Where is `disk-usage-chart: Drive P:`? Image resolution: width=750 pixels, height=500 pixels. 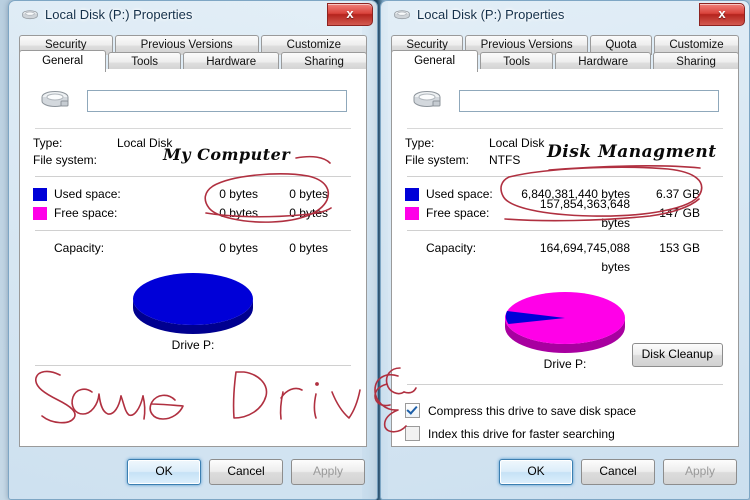
disk-usage-chart: Drive P: is located at coordinates (193, 310).